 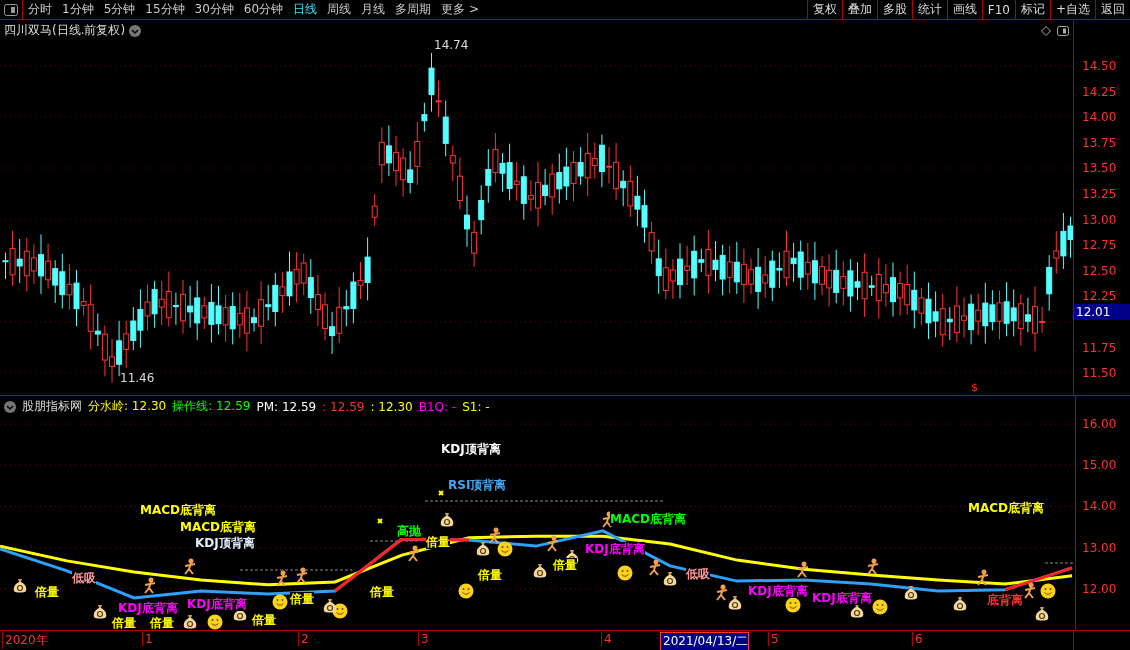 What do you see at coordinates (52, 406) in the screenshot?
I see `indicator-name: 股朋指标网` at bounding box center [52, 406].